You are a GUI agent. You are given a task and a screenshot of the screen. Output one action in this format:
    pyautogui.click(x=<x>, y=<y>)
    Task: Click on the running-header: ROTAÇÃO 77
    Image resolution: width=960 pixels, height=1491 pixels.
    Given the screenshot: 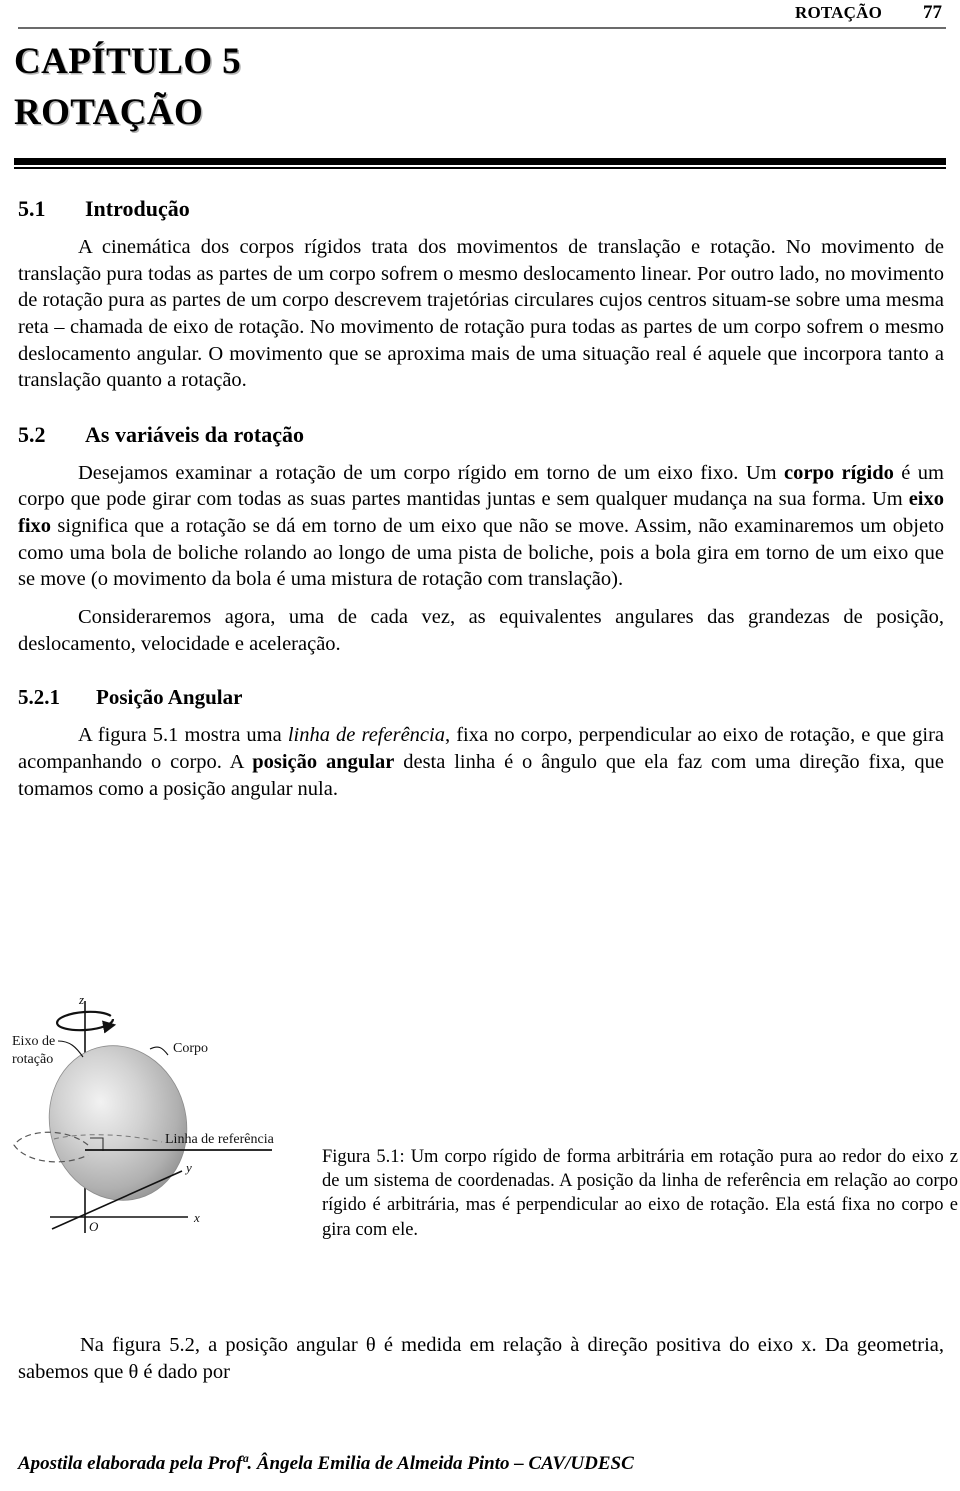 What is the action you would take?
    pyautogui.click(x=482, y=15)
    